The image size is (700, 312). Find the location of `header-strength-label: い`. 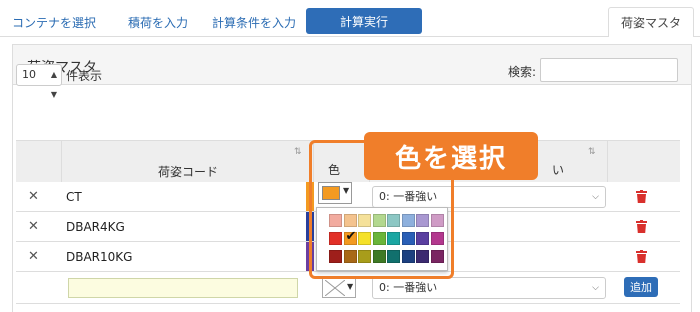

header-strength-label: い is located at coordinates (558, 170).